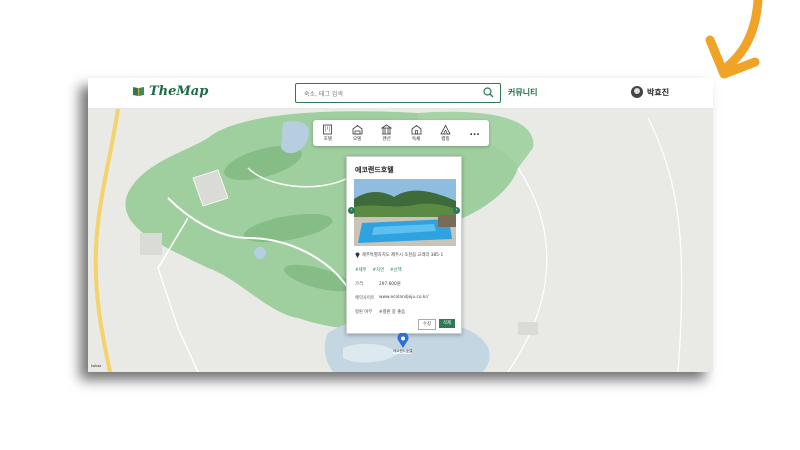 Image resolution: width=800 pixels, height=450 pixels. I want to click on next-photo-button: ›, so click(456, 210).